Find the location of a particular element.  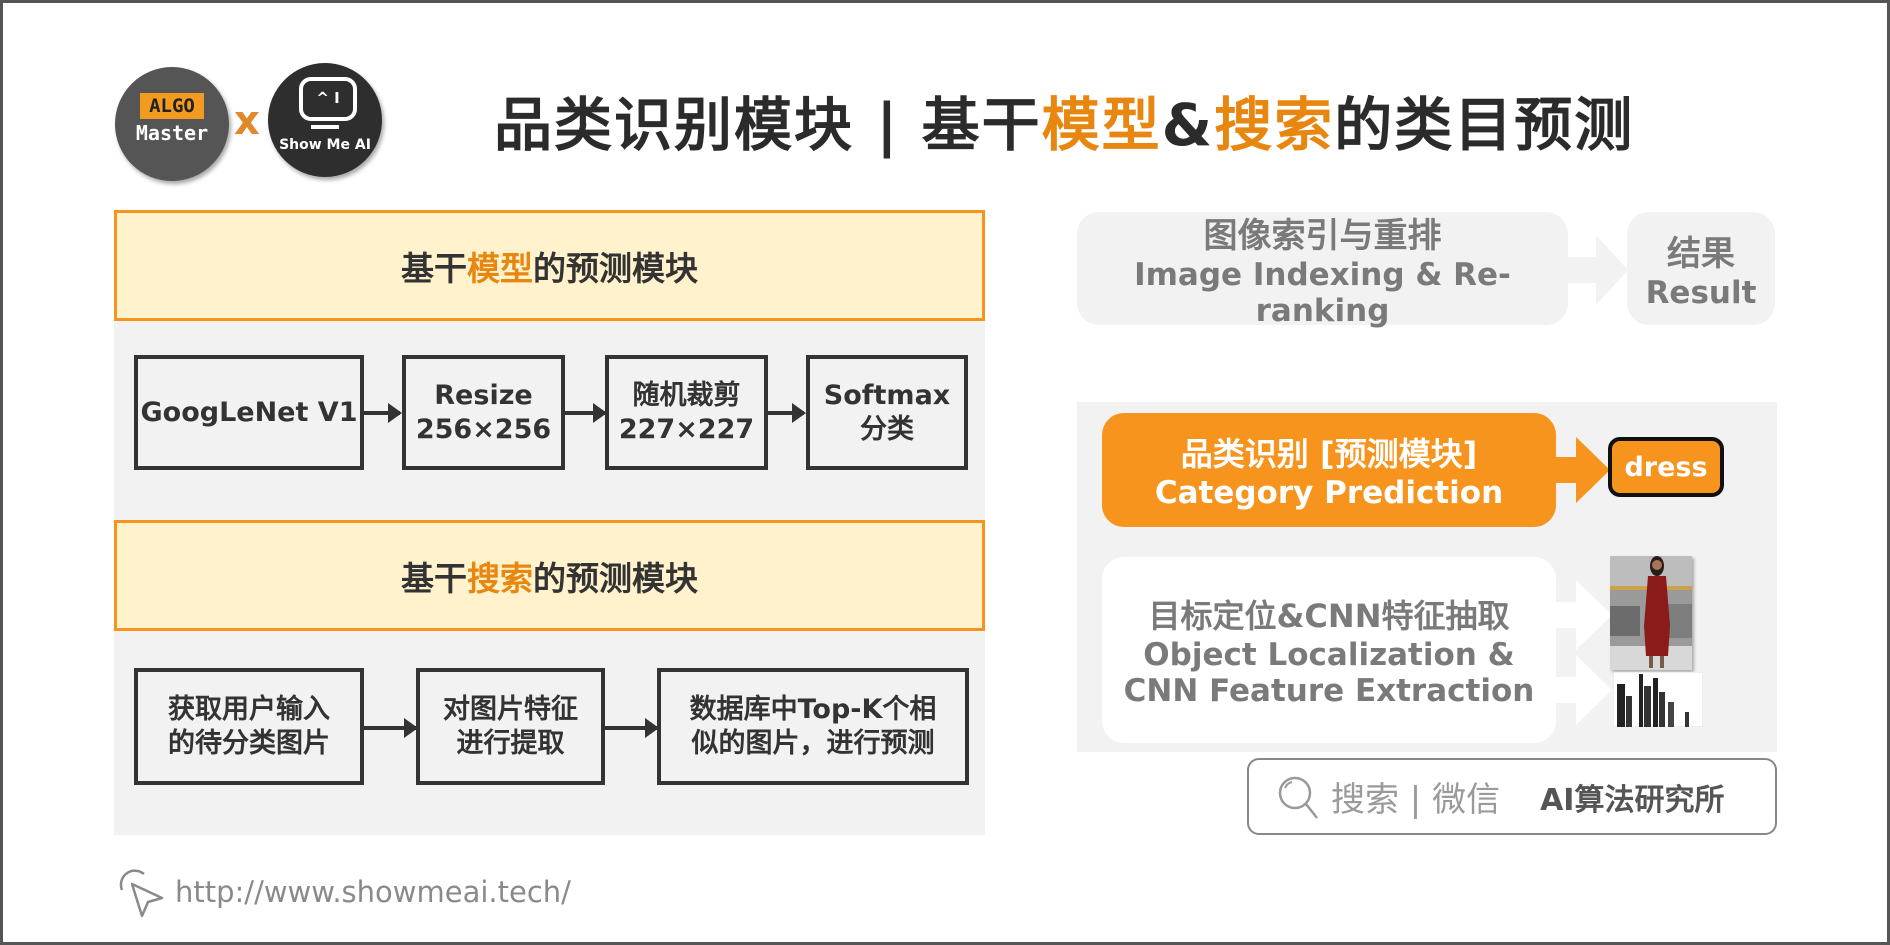

step-get-input: 获取用户输入 的待分类图片 is located at coordinates (249, 726).